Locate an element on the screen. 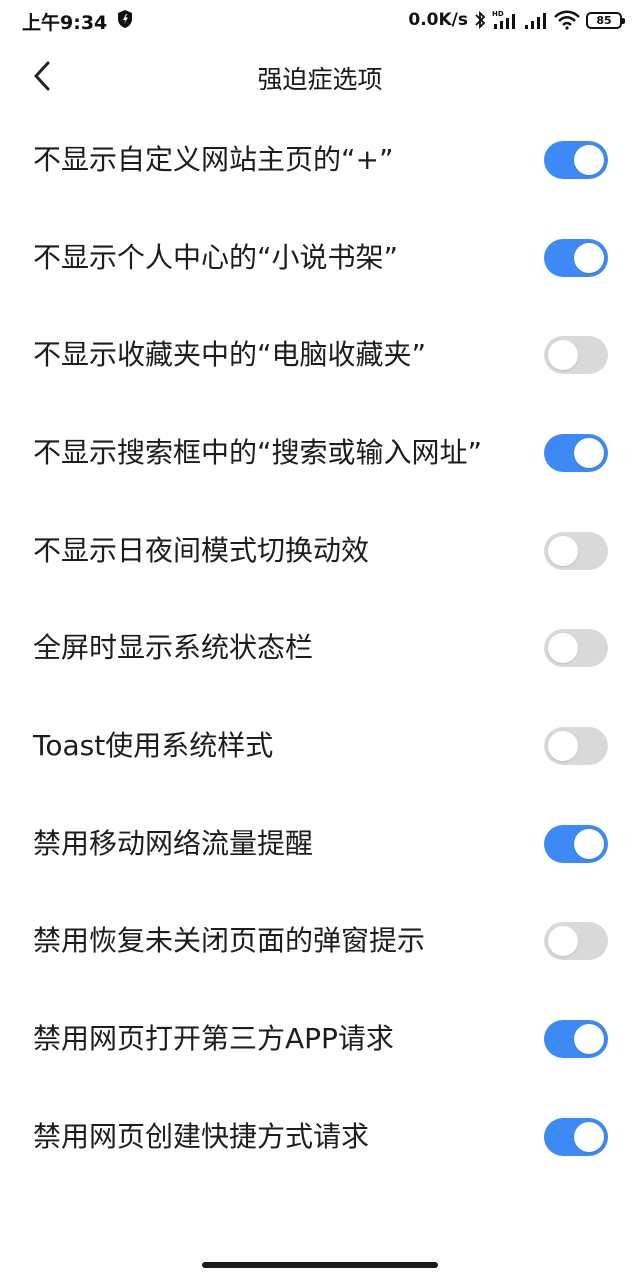  setting-label: Toast使用系统样式 is located at coordinates (153, 745).